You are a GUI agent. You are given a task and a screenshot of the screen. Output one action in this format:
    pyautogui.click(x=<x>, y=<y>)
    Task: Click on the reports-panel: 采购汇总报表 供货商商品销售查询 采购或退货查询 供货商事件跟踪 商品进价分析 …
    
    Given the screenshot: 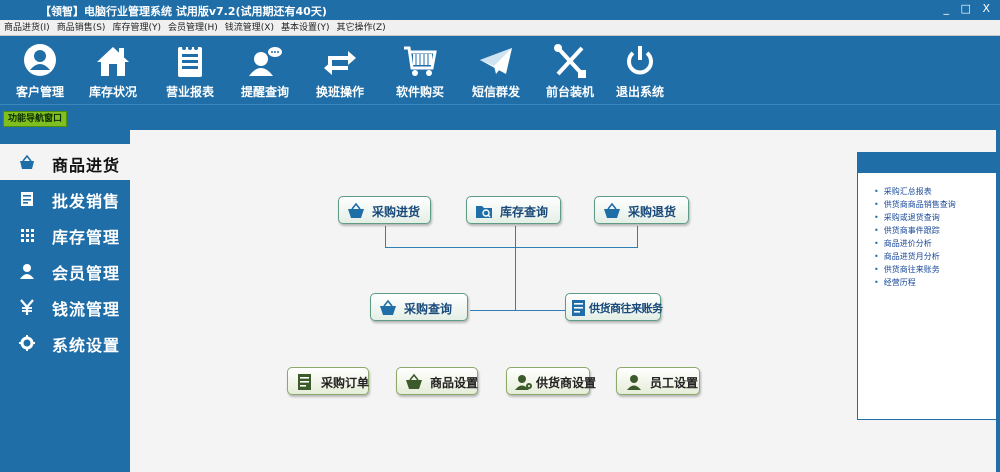 What is the action you would take?
    pyautogui.click(x=927, y=286)
    